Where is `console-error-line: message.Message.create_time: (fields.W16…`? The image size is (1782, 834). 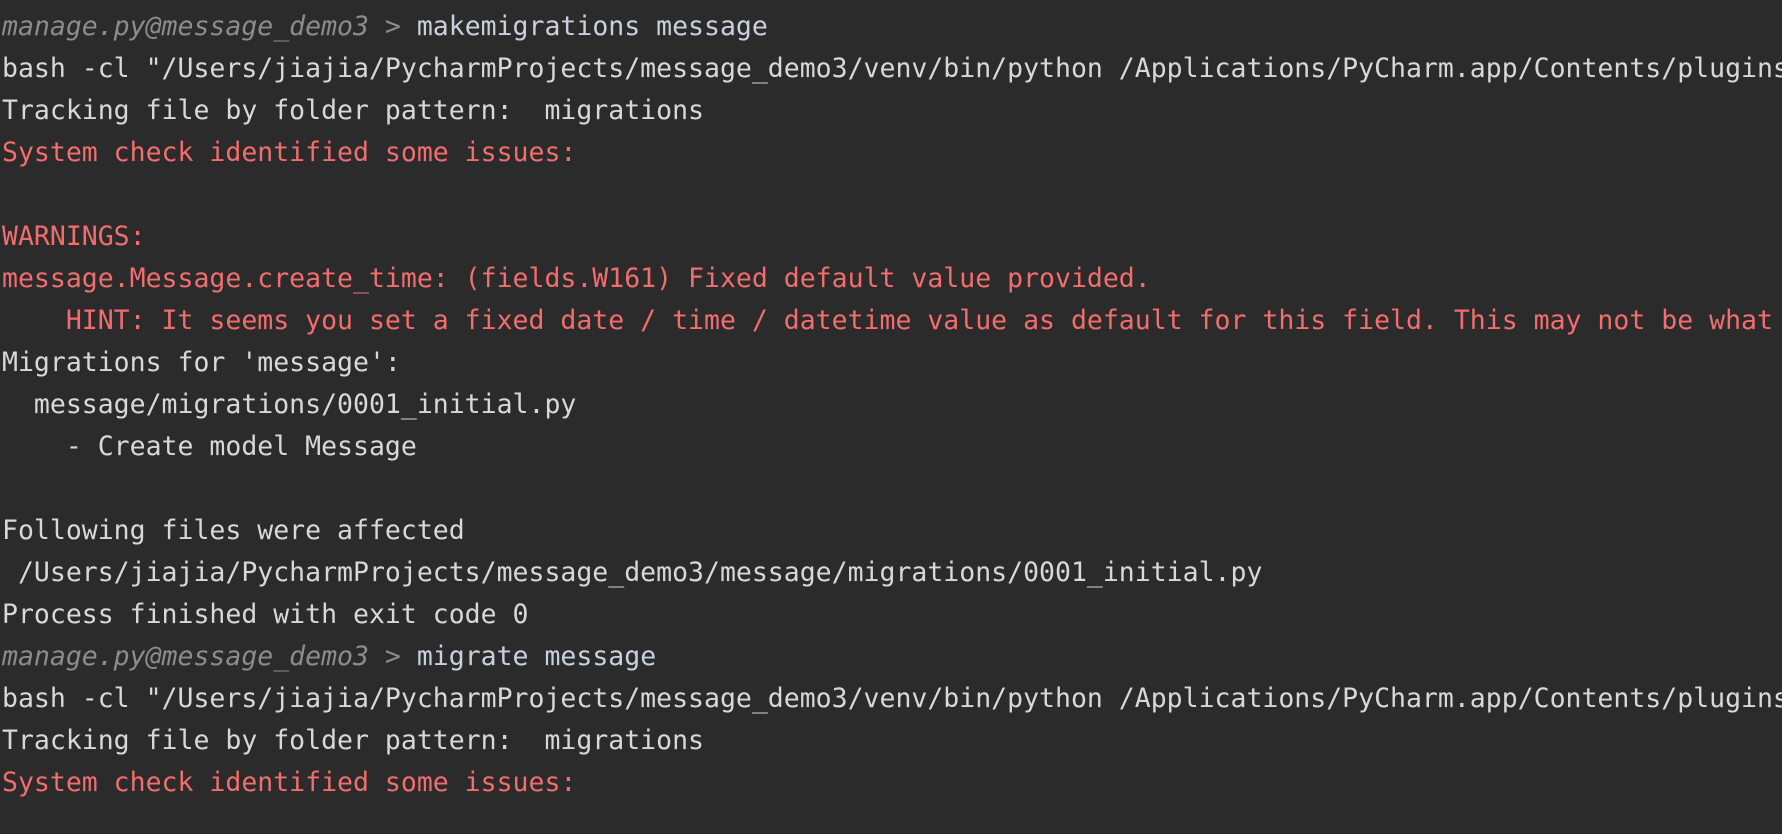 console-error-line: message.Message.create_time: (fields.W16… is located at coordinates (576, 278).